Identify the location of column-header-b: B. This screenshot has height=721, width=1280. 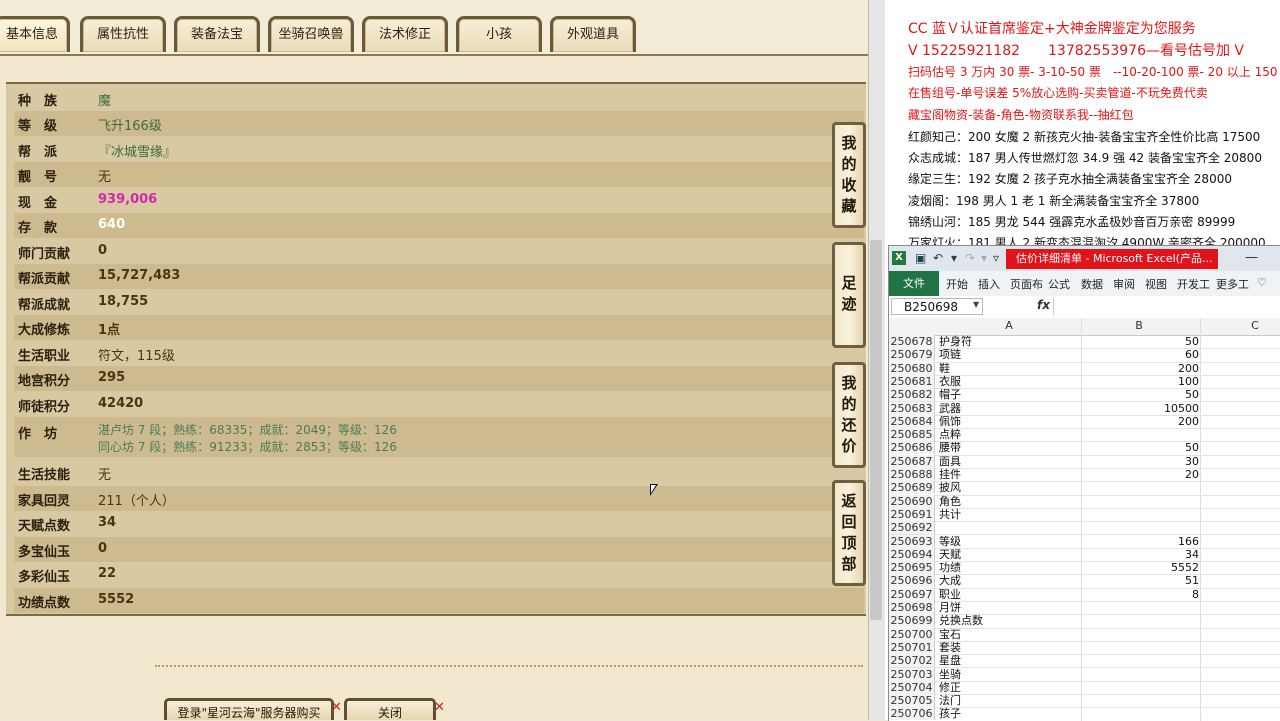
(1139, 325).